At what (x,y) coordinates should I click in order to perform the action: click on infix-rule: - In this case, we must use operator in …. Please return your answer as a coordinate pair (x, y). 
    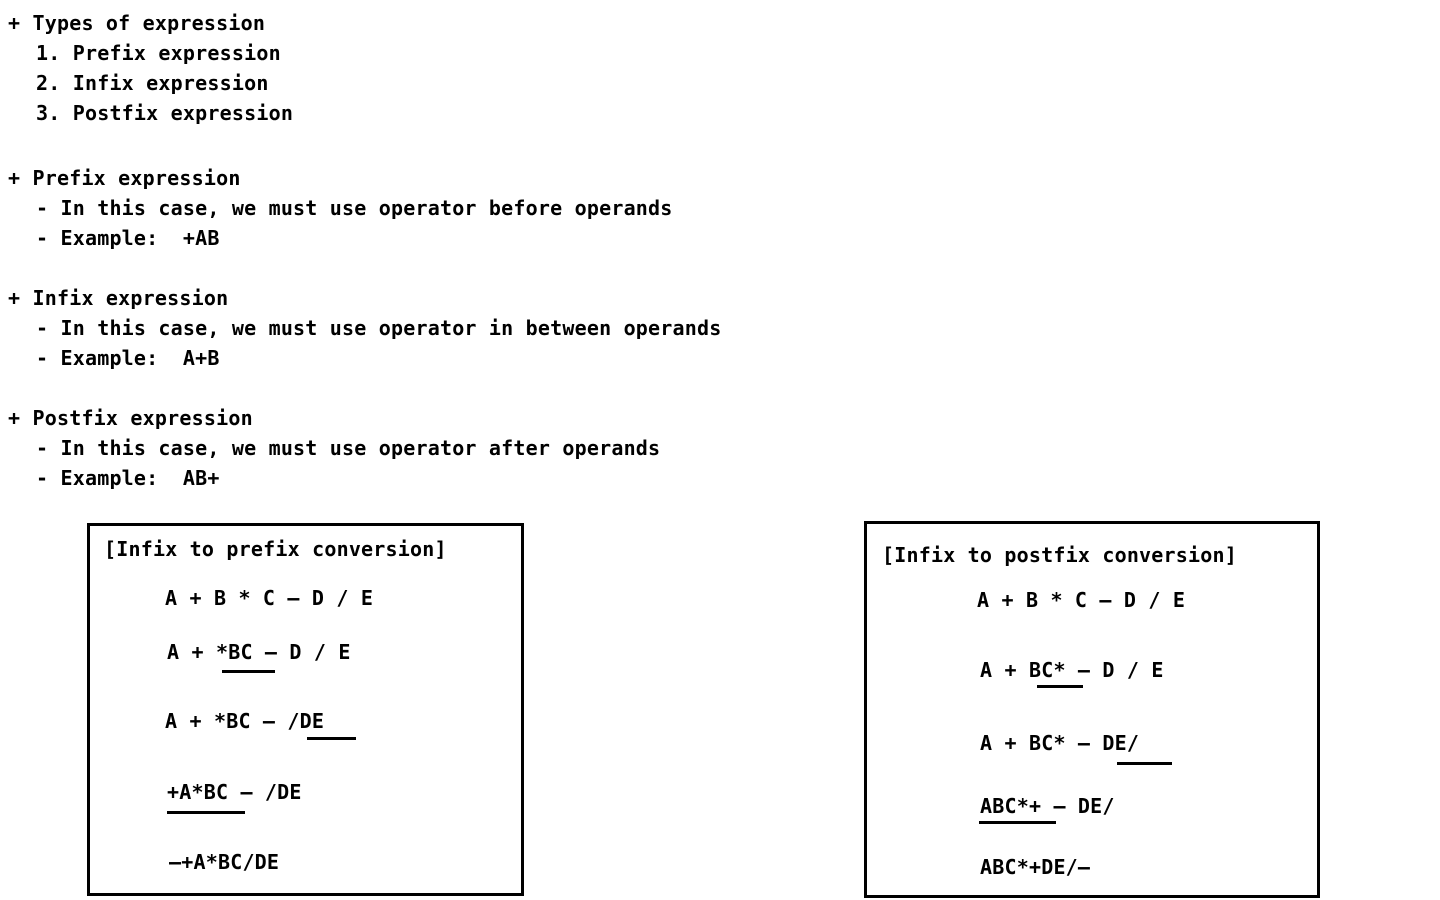
    Looking at the image, I should click on (379, 328).